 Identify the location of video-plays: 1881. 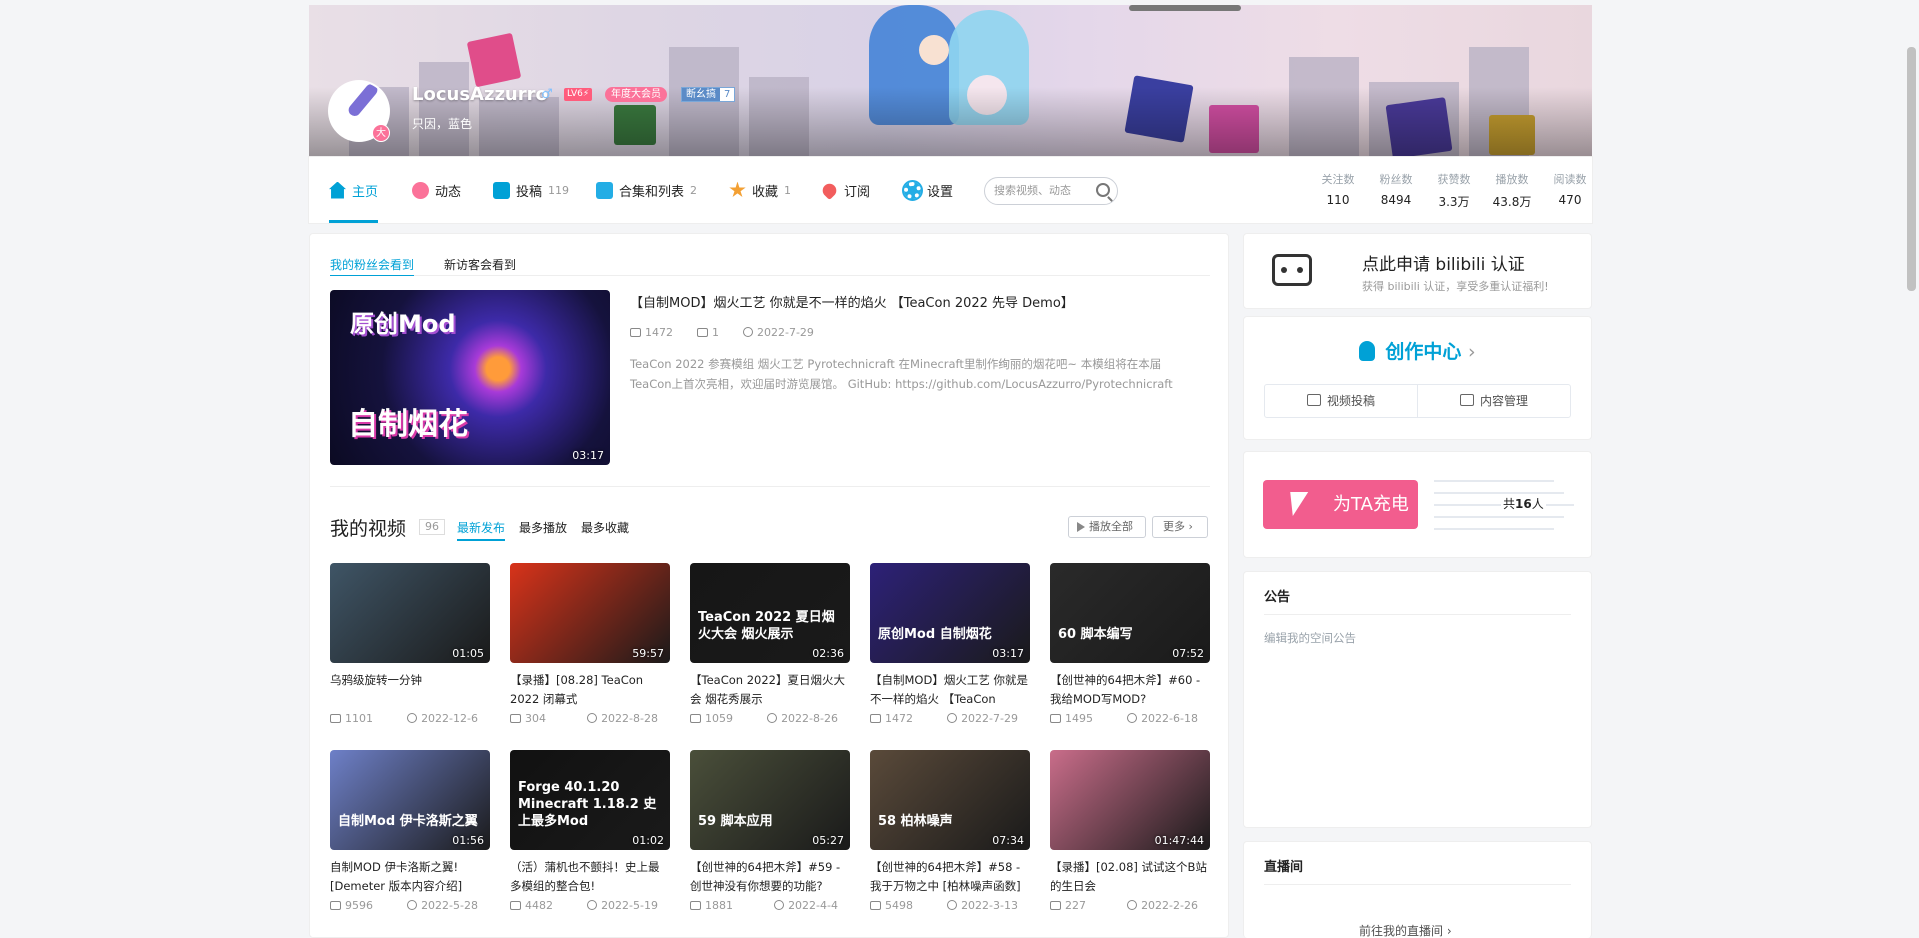
(711, 905).